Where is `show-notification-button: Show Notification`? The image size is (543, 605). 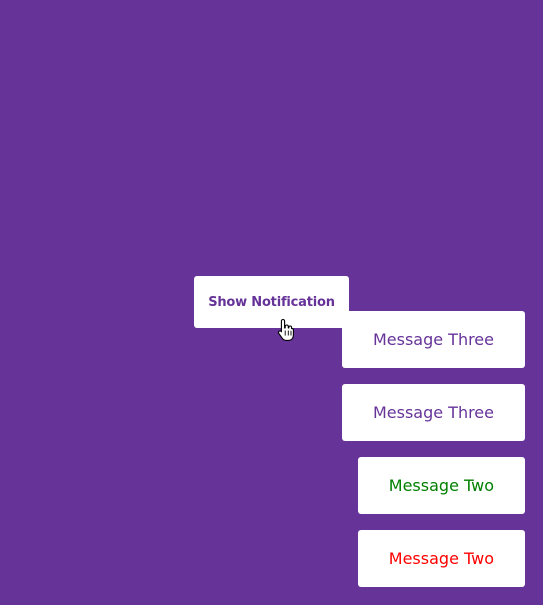
show-notification-button: Show Notification is located at coordinates (271, 302).